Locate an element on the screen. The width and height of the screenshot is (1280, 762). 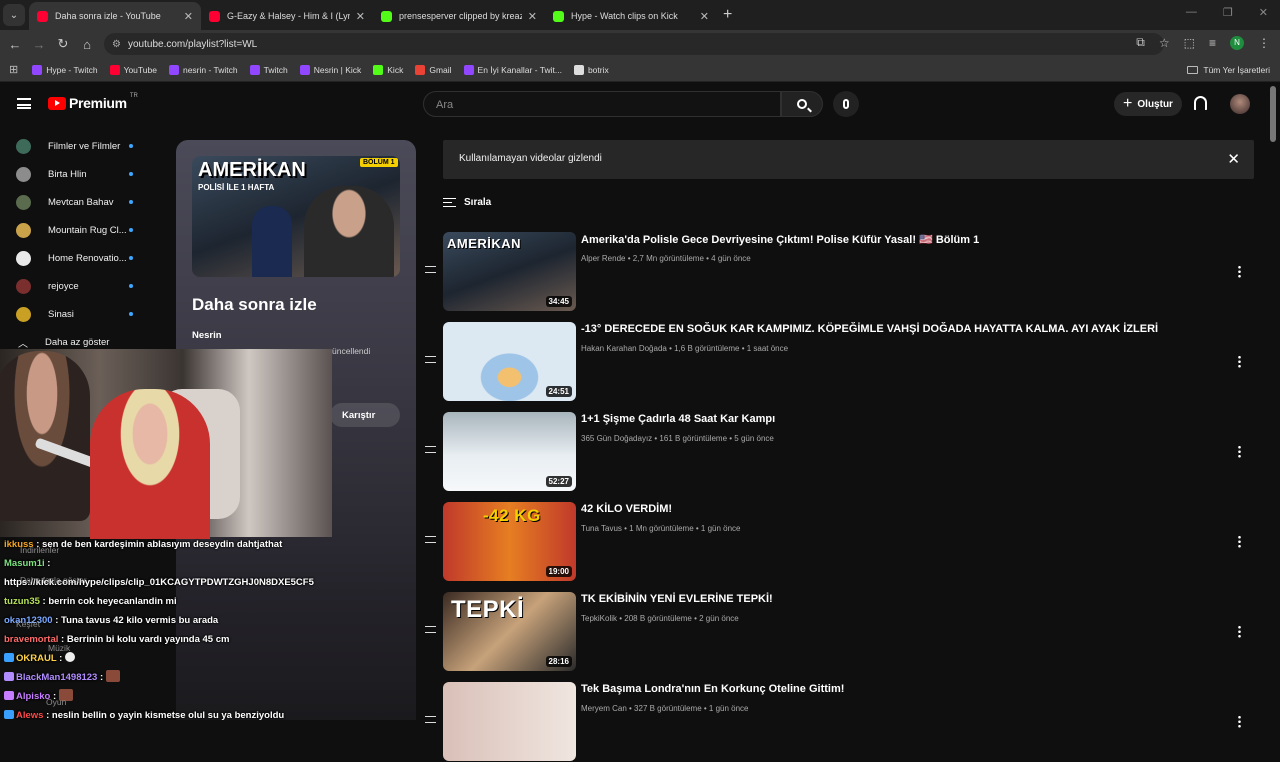
bookmark-item: Nesrin | Kick is located at coordinates (330, 69).